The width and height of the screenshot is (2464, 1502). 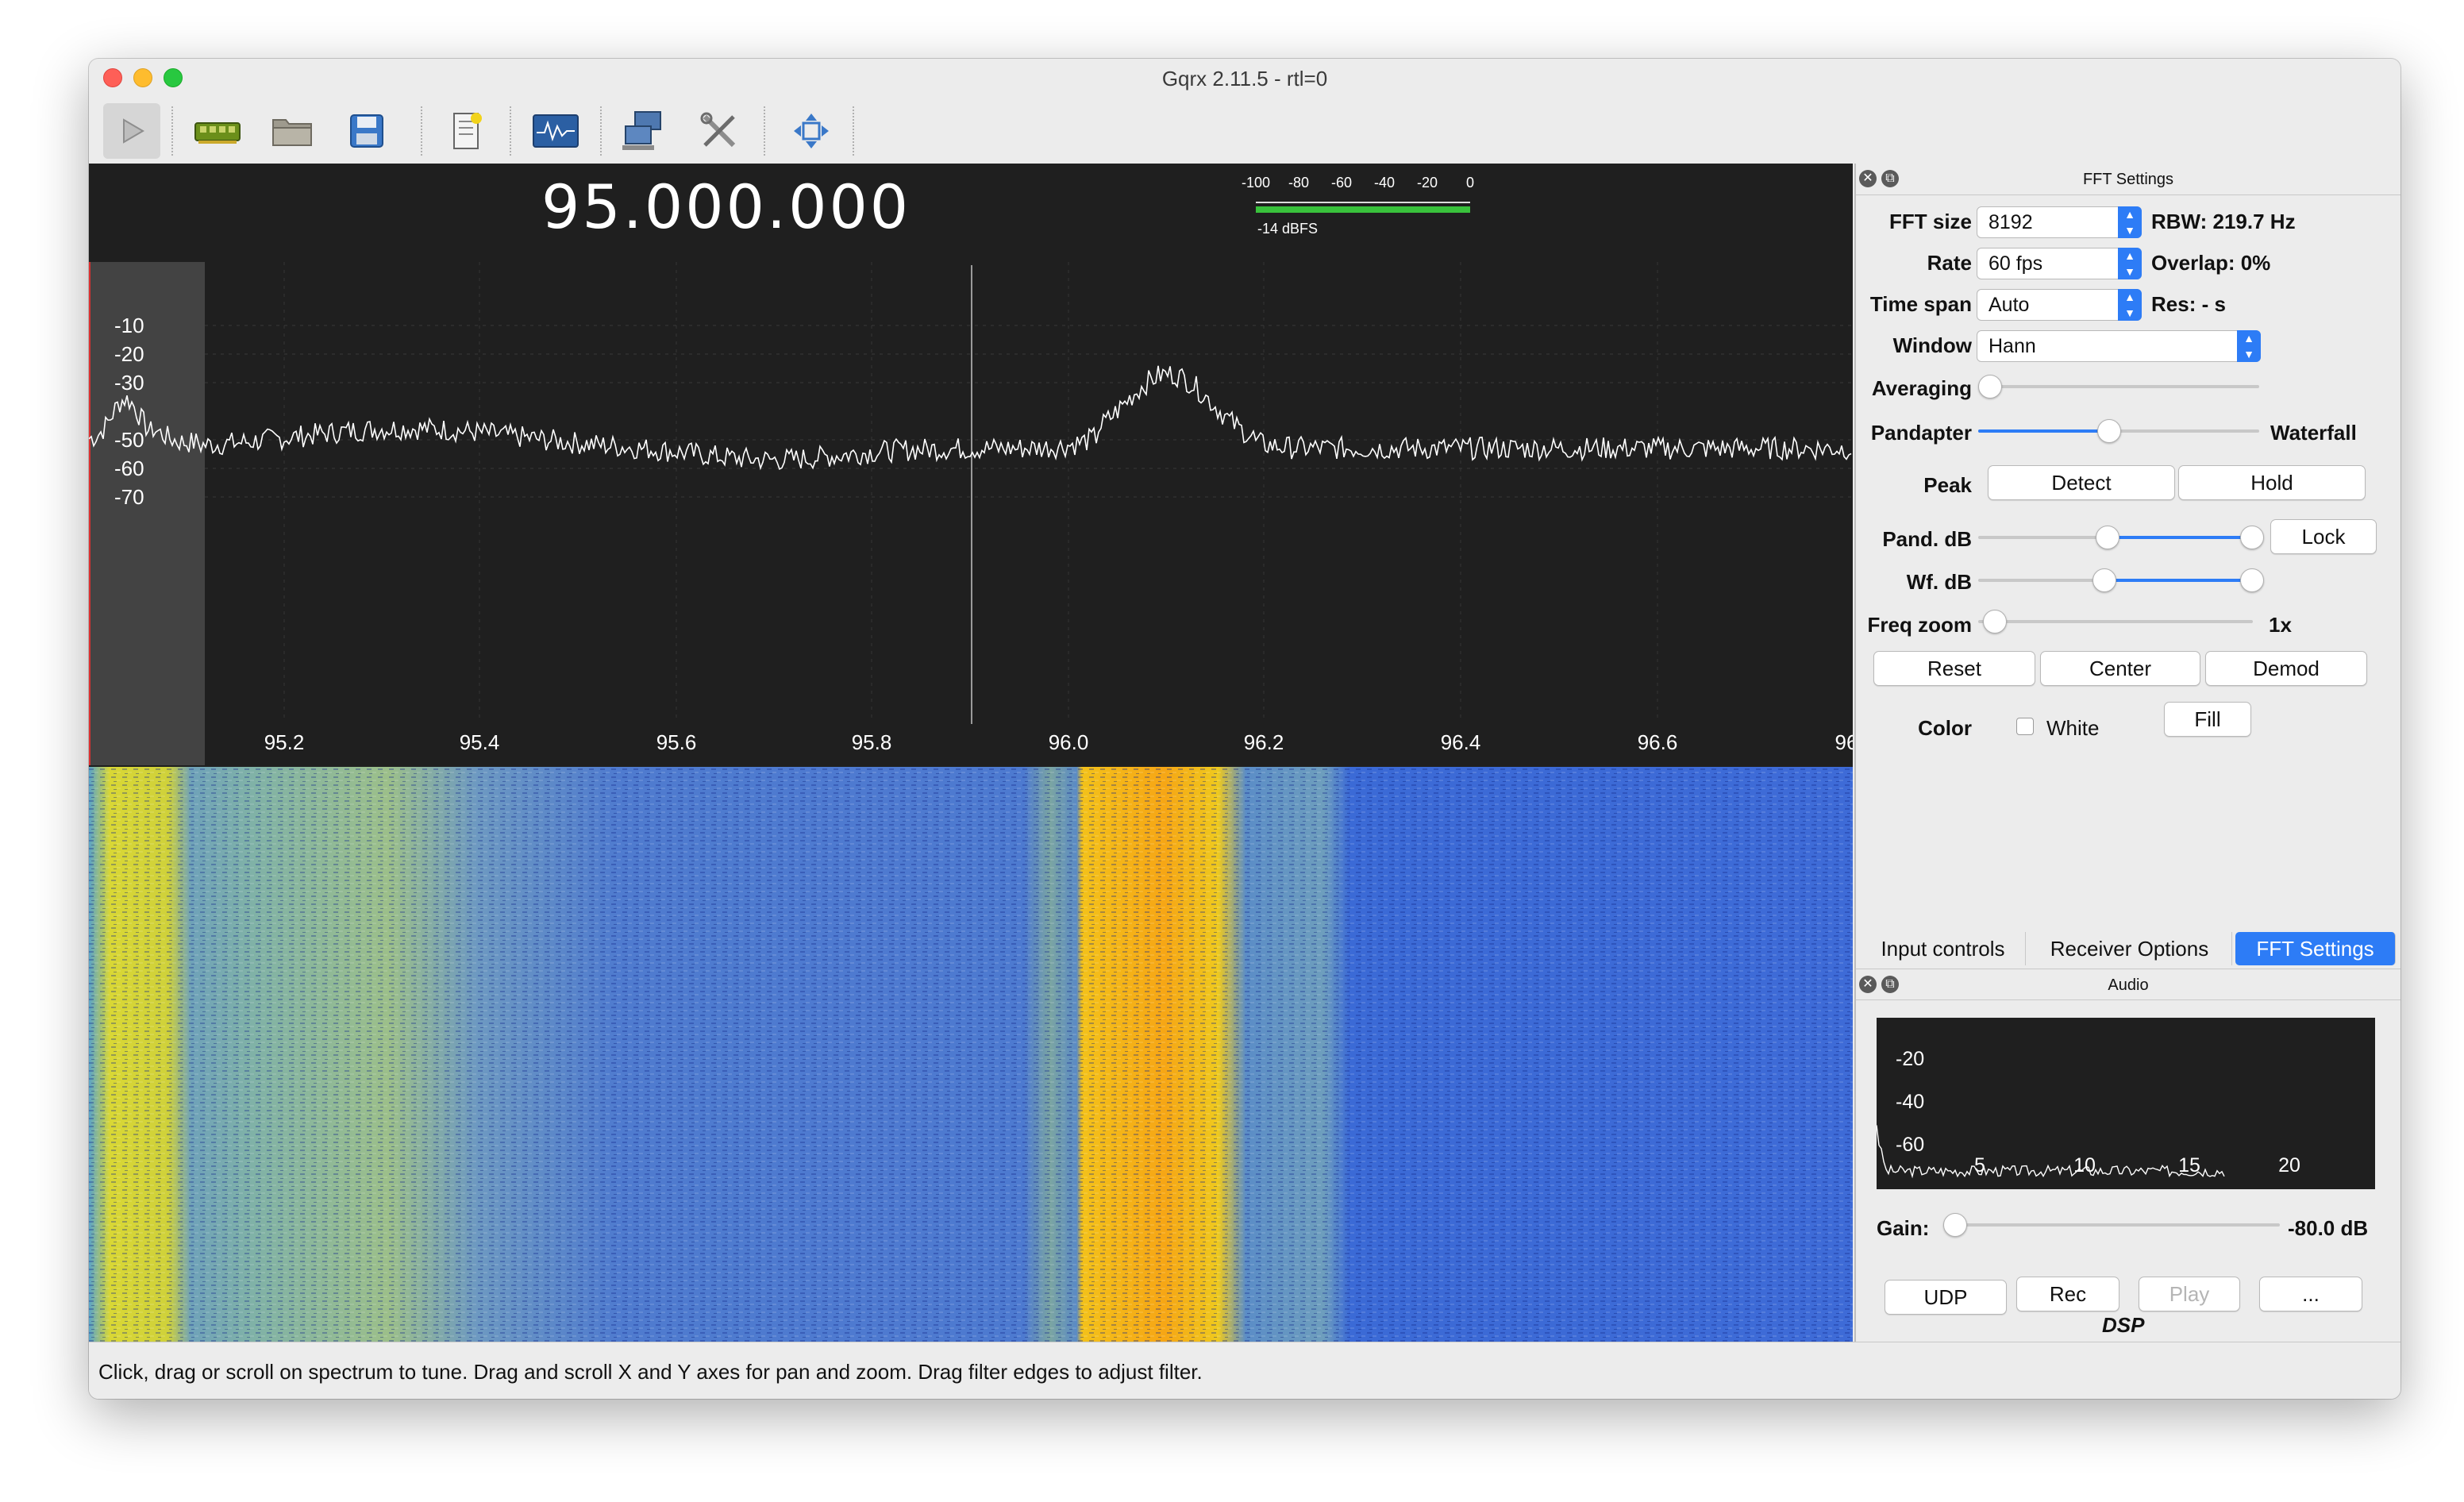 I want to click on window-title: Gqrx 2.11.5 - rtl=0, so click(x=1244, y=79).